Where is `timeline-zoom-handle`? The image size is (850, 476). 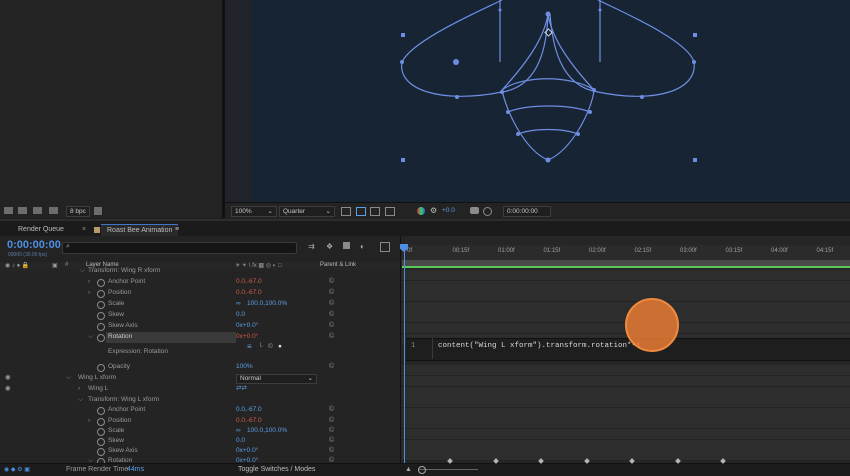 timeline-zoom-handle is located at coordinates (422, 470).